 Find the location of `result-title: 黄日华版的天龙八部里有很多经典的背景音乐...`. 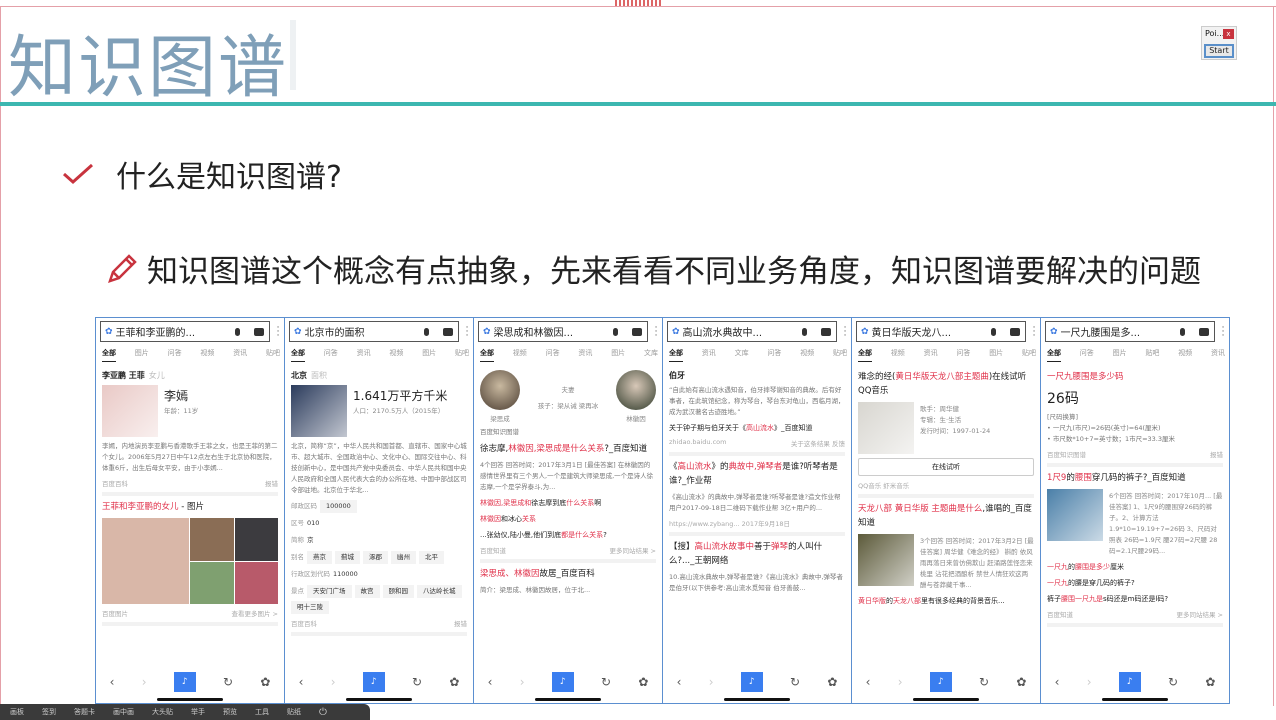

result-title: 黄日华版的天龙八部里有很多经典的背景音乐... is located at coordinates (946, 601).